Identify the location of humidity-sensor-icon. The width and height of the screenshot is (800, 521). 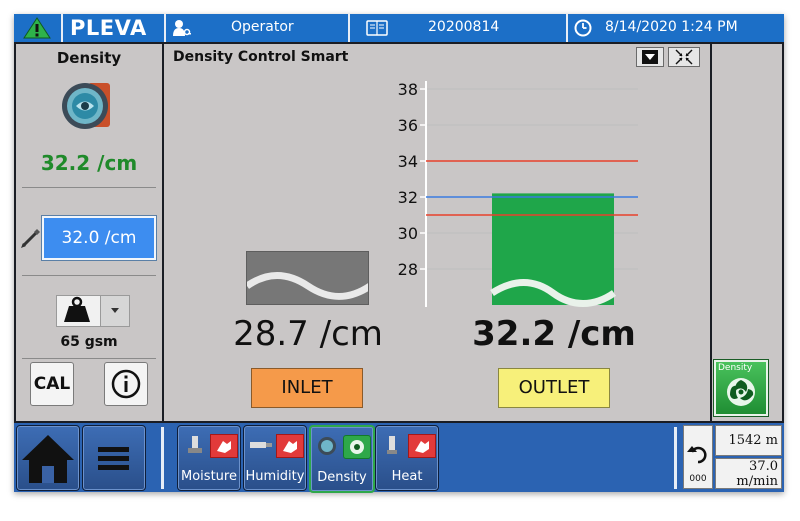
(261, 445).